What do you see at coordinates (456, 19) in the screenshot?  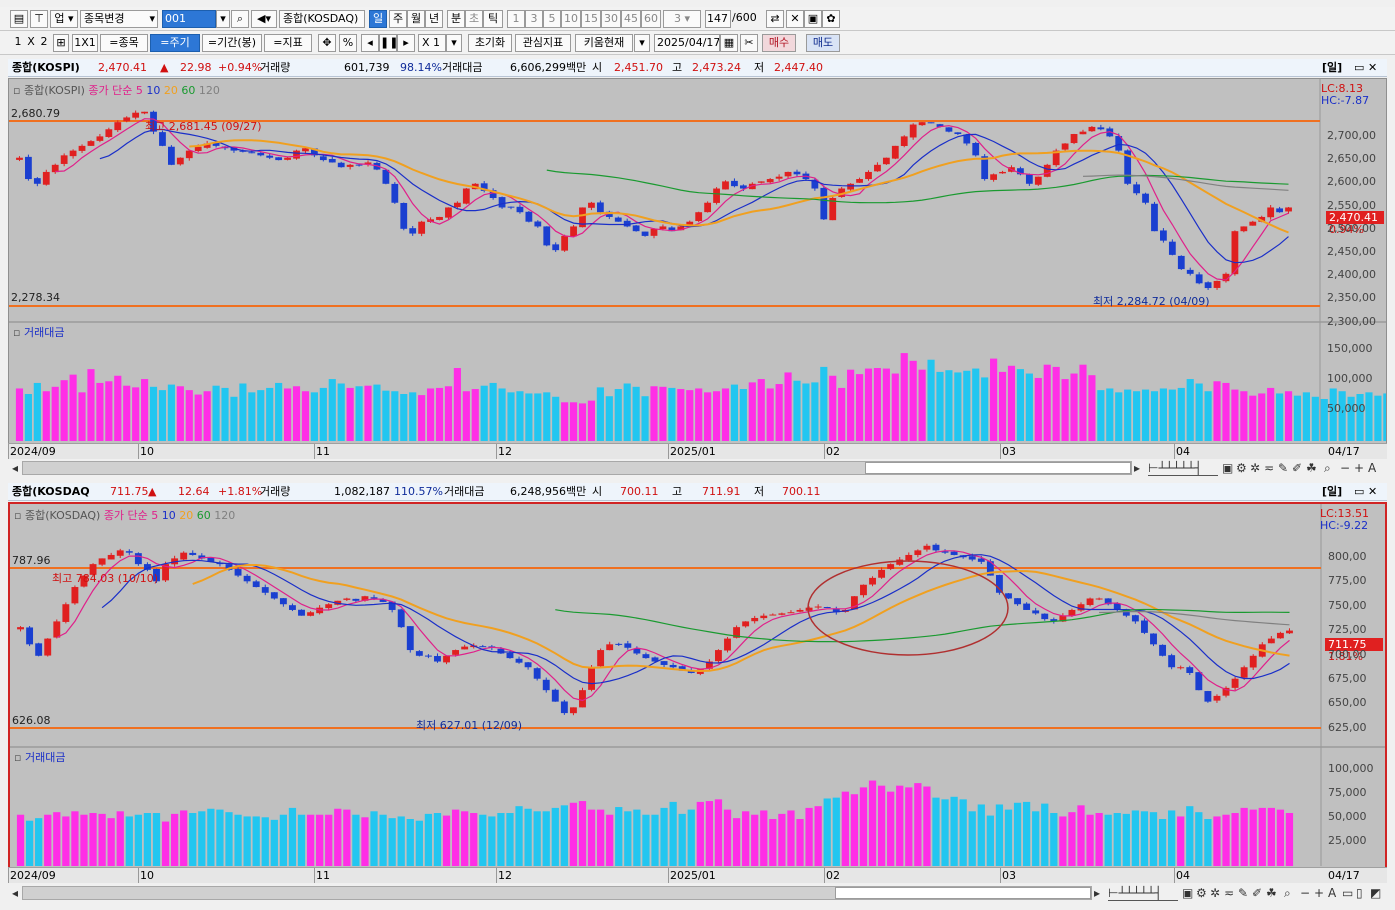 I see `period-minute: 분` at bounding box center [456, 19].